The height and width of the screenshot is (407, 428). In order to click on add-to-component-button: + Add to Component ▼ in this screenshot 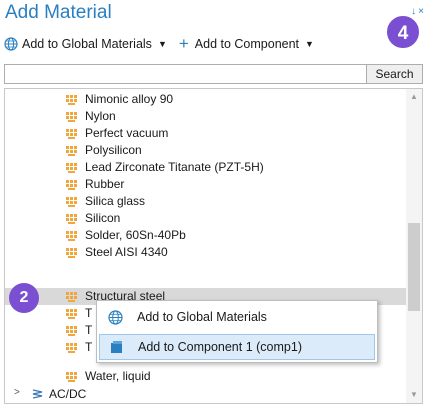, I will do `click(246, 43)`.